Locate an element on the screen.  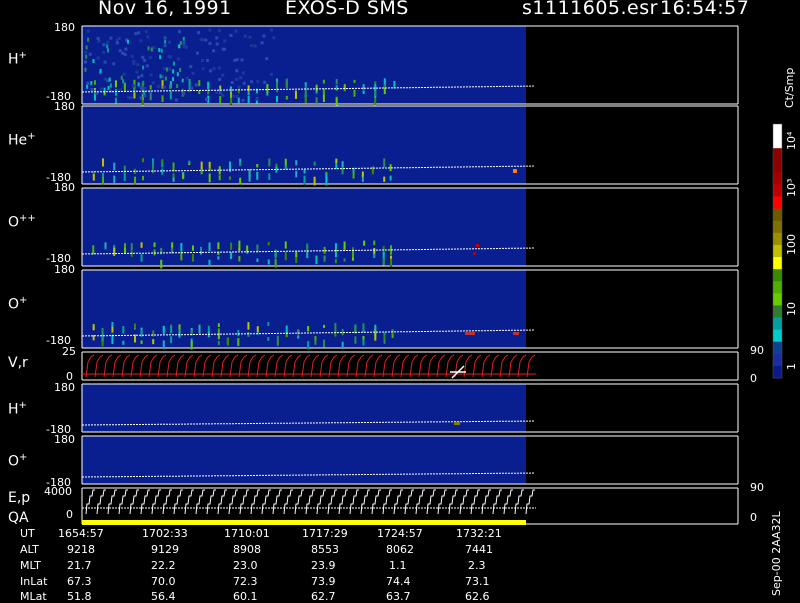
panel-label-ep: E,p is located at coordinates (19, 498).